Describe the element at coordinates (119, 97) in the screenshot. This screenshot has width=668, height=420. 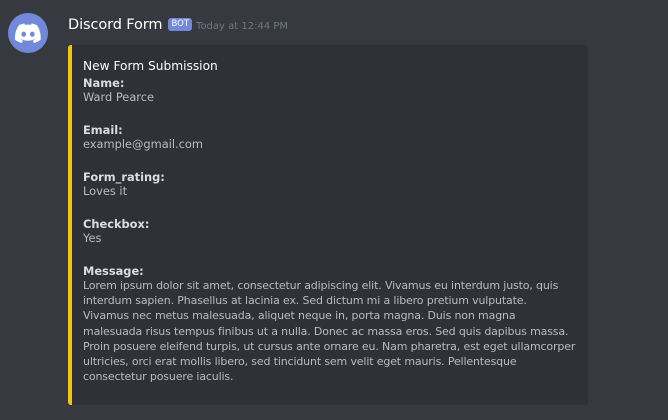
I see `field-value: Ward Pearce` at that location.